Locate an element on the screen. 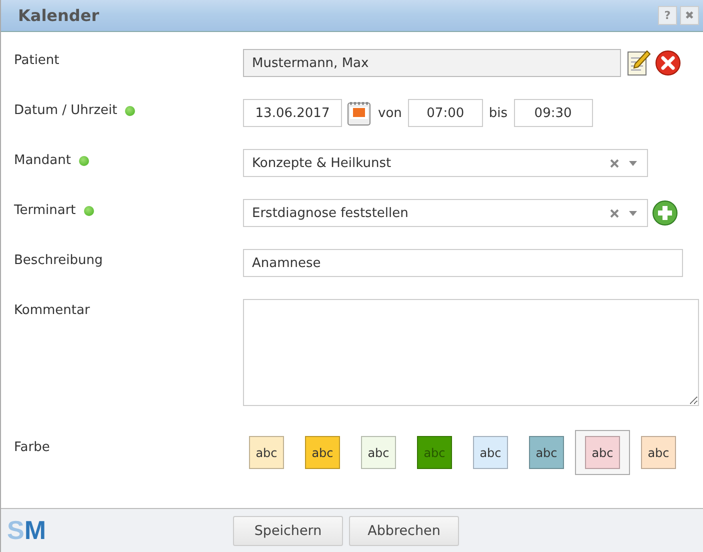 This screenshot has height=552, width=703. window-title: Kalender is located at coordinates (59, 15).